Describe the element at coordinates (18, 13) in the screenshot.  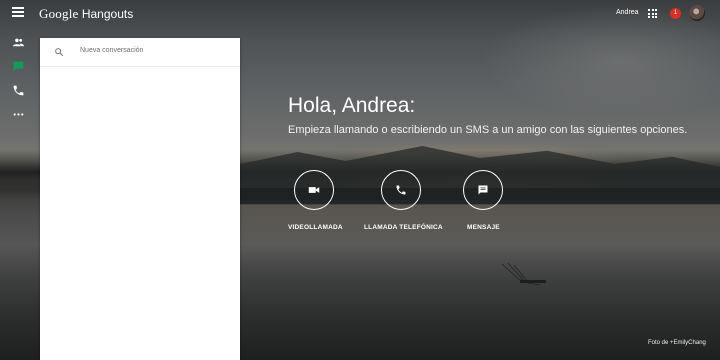
I see `main-menu-button` at that location.